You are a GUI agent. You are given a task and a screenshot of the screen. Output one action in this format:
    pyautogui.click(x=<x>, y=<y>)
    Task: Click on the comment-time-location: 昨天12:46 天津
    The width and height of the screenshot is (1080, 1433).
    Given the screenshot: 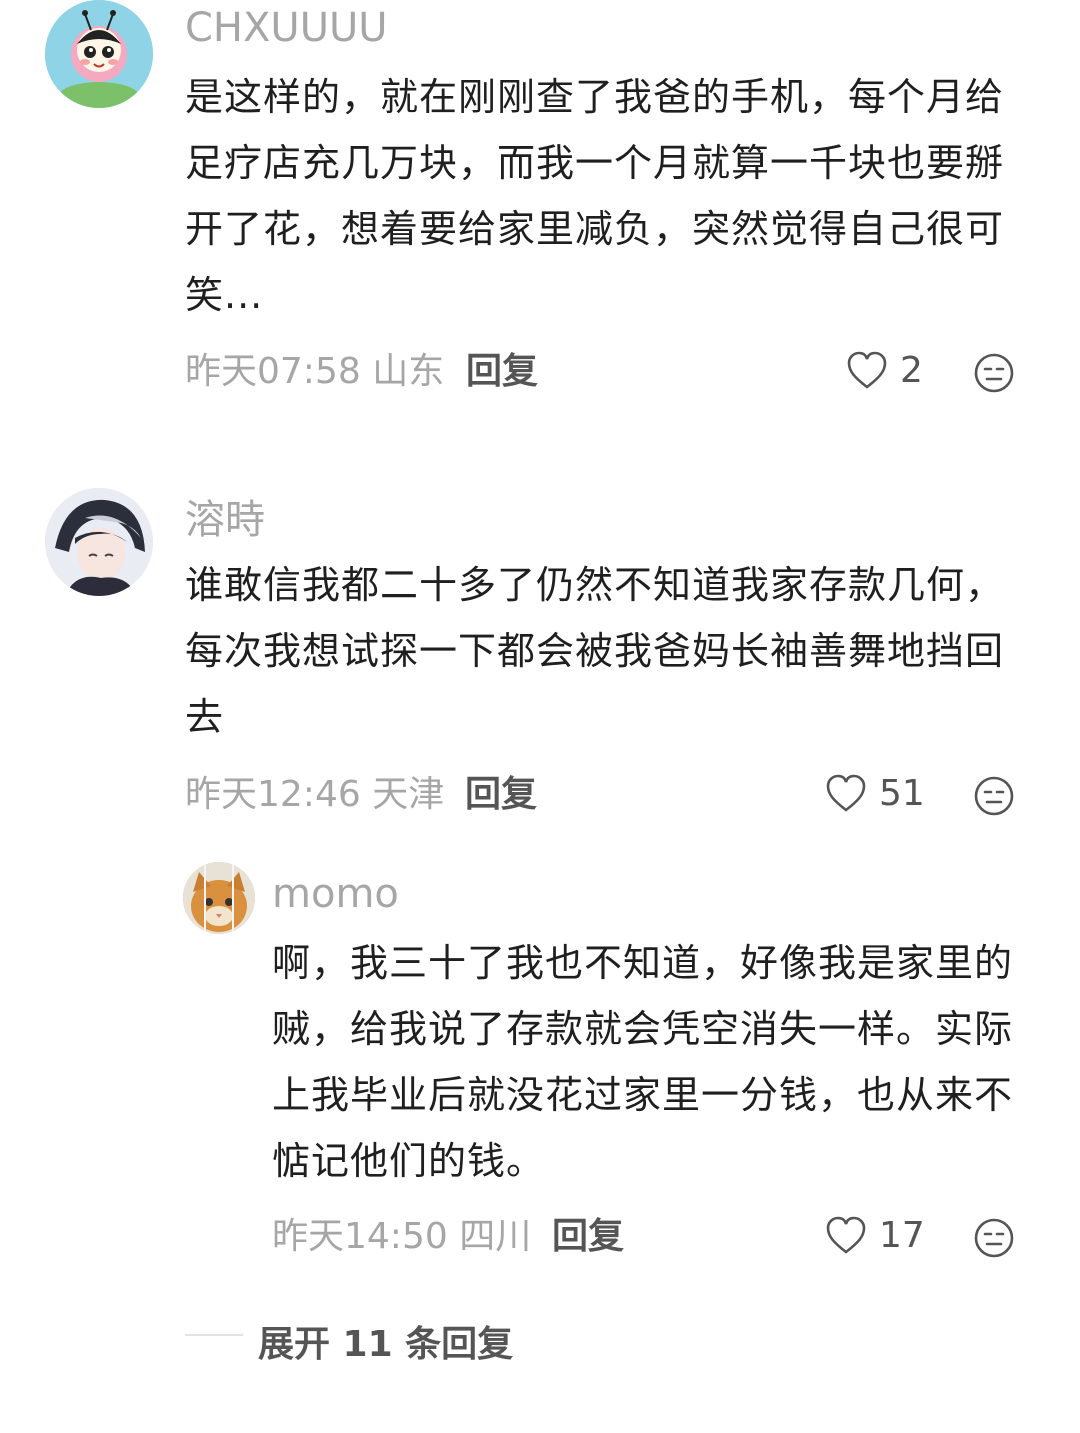 What is the action you would take?
    pyautogui.click(x=315, y=794)
    